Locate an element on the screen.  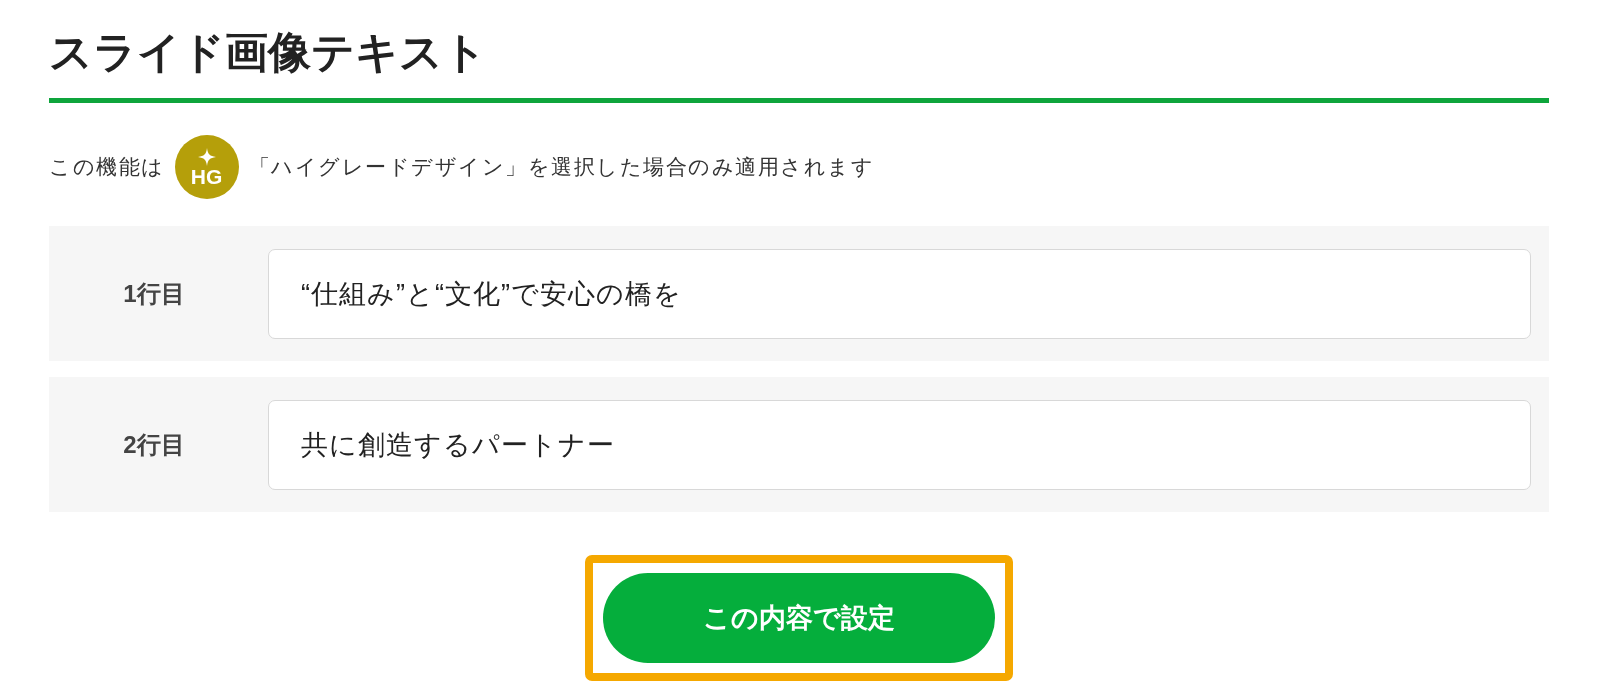
sparkle-icon is located at coordinates (206, 157).